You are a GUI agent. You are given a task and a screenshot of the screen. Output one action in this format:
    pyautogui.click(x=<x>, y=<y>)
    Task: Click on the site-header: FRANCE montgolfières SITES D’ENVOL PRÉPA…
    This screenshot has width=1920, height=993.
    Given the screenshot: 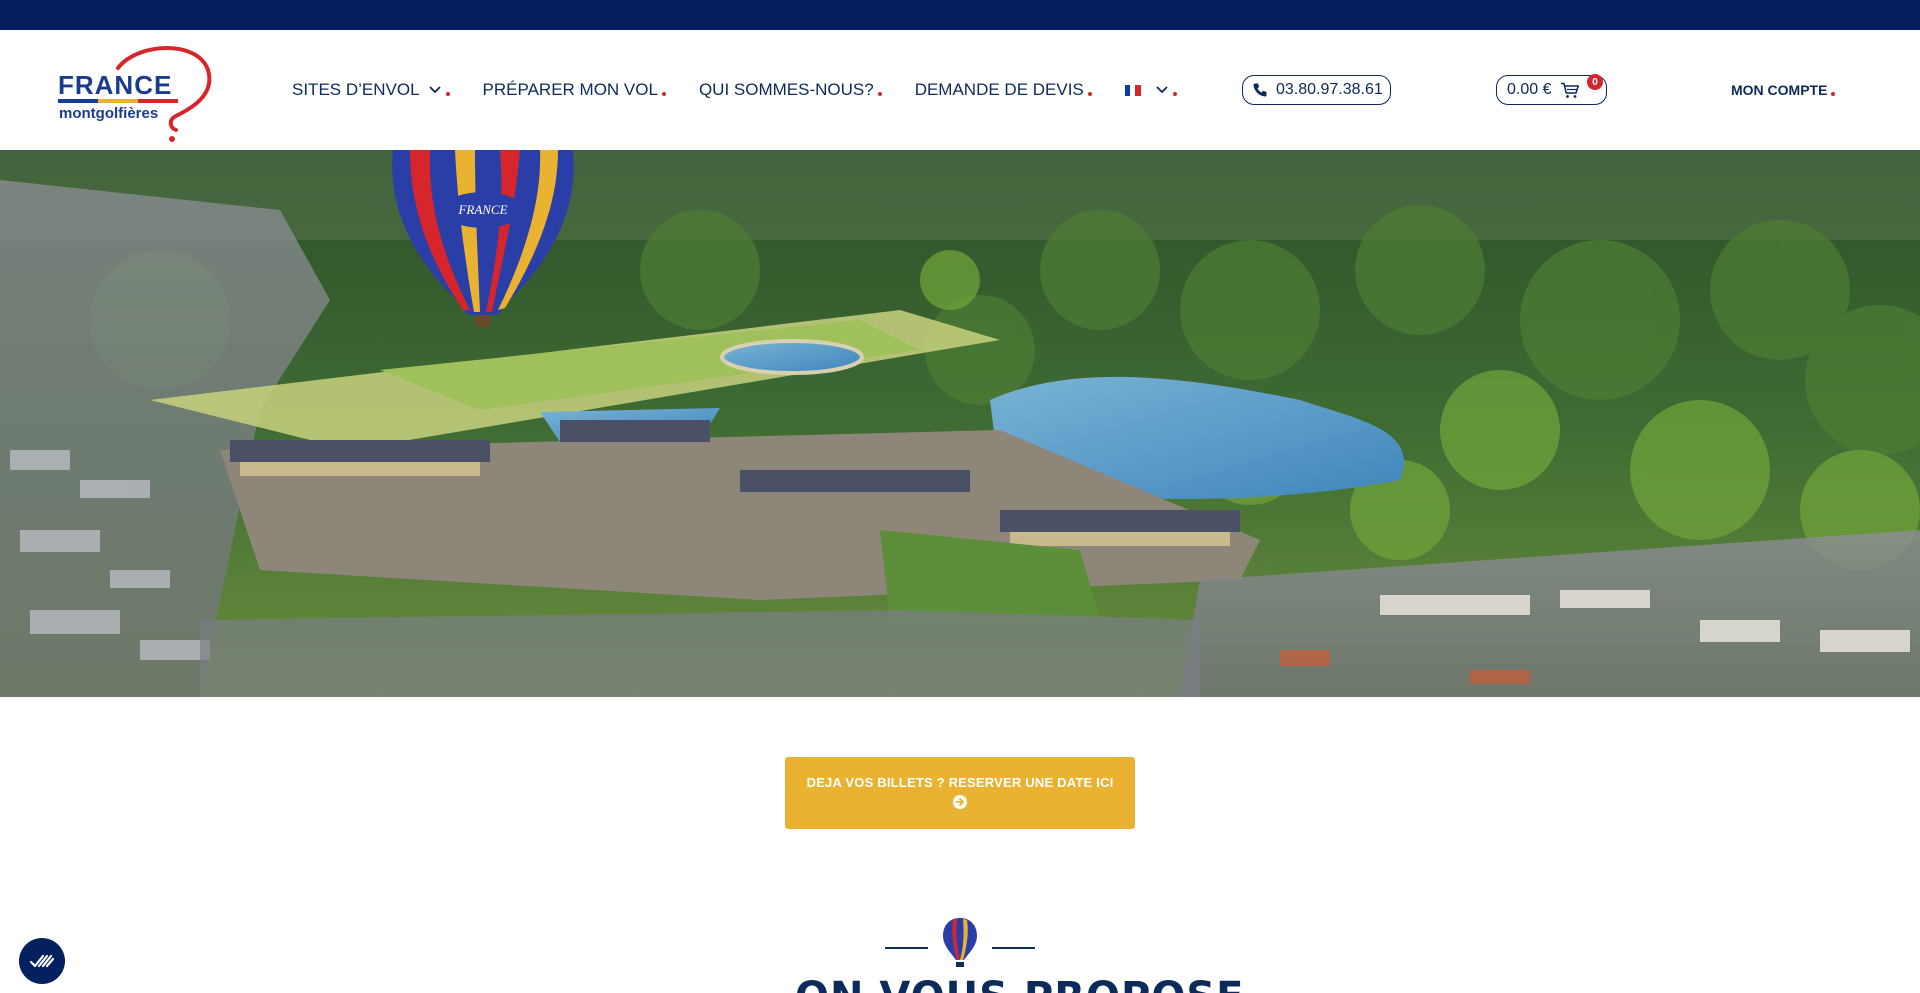 What is the action you would take?
    pyautogui.click(x=960, y=90)
    